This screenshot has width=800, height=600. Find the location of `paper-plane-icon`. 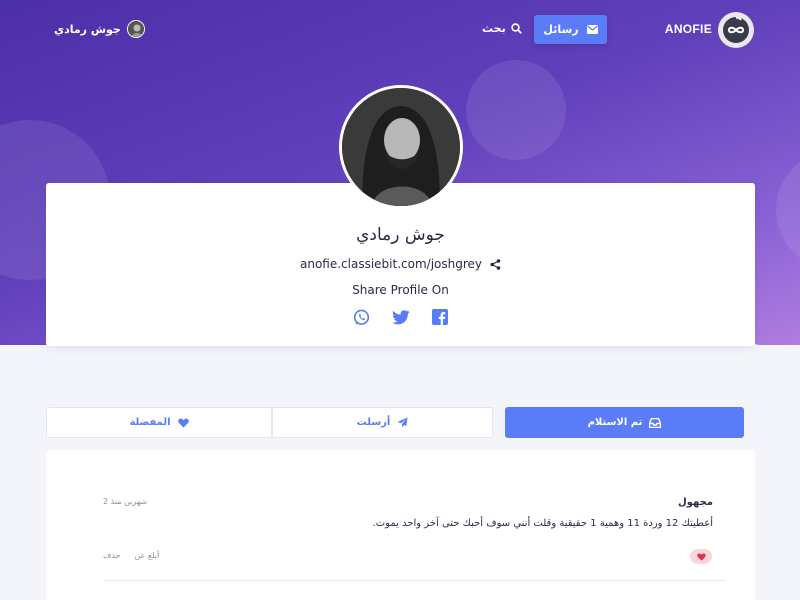

paper-plane-icon is located at coordinates (402, 422).